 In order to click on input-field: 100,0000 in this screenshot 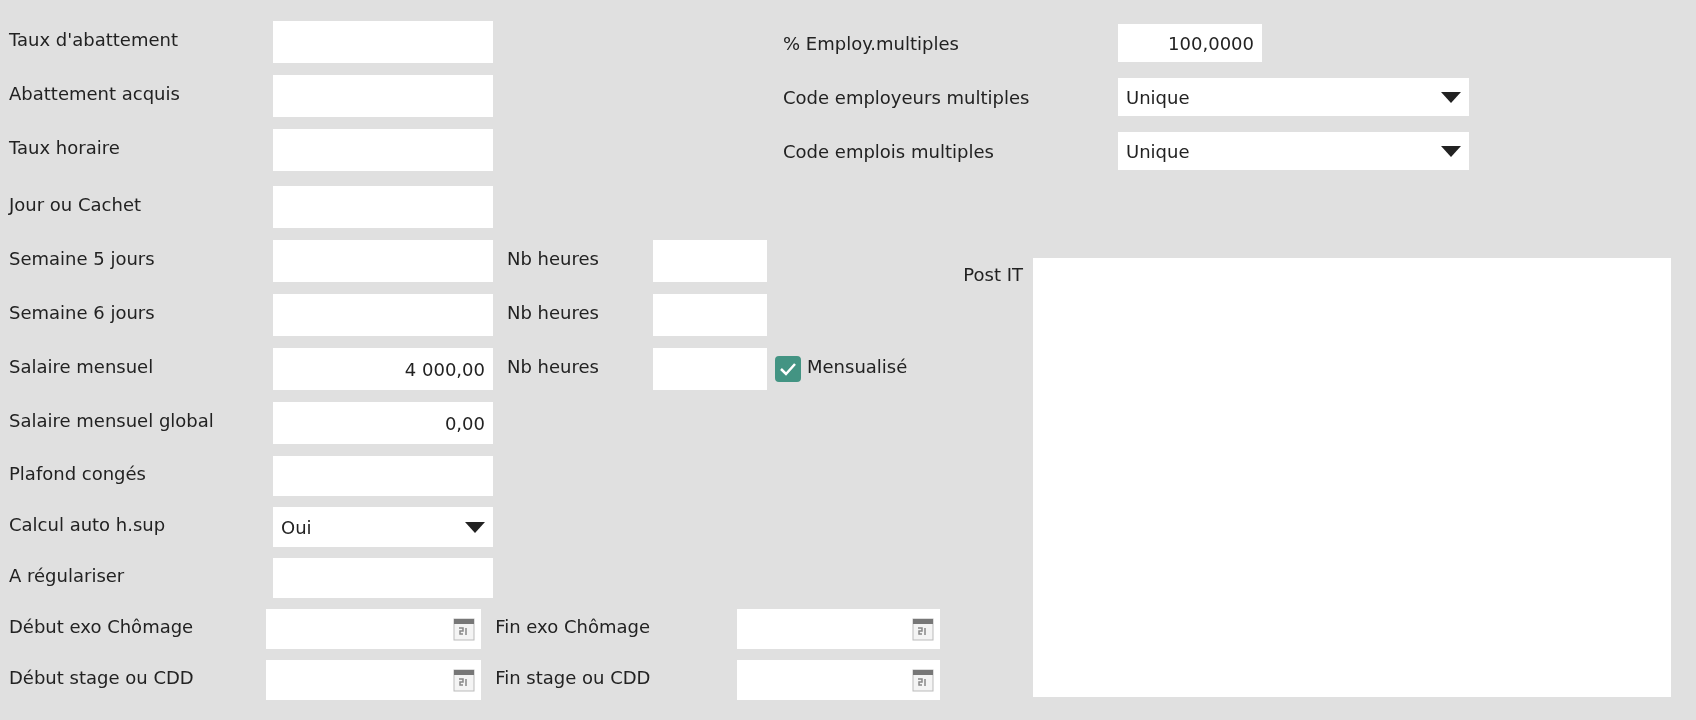, I will do `click(1190, 43)`.